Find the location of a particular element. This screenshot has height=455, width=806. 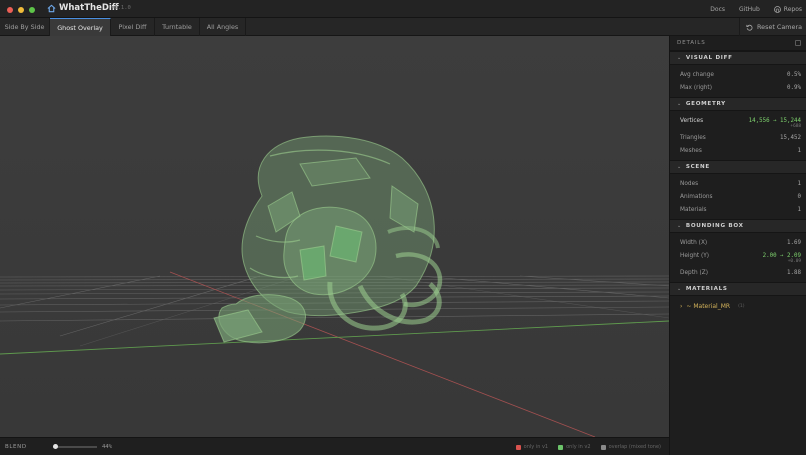

legend-only-v2: only in v2 is located at coordinates (574, 447).